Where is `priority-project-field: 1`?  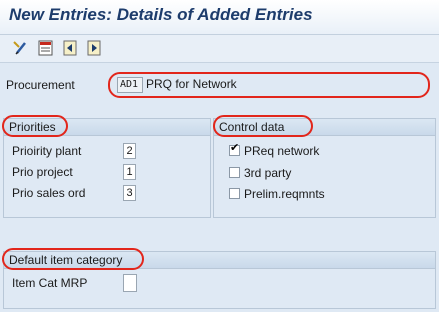 priority-project-field: 1 is located at coordinates (129, 172).